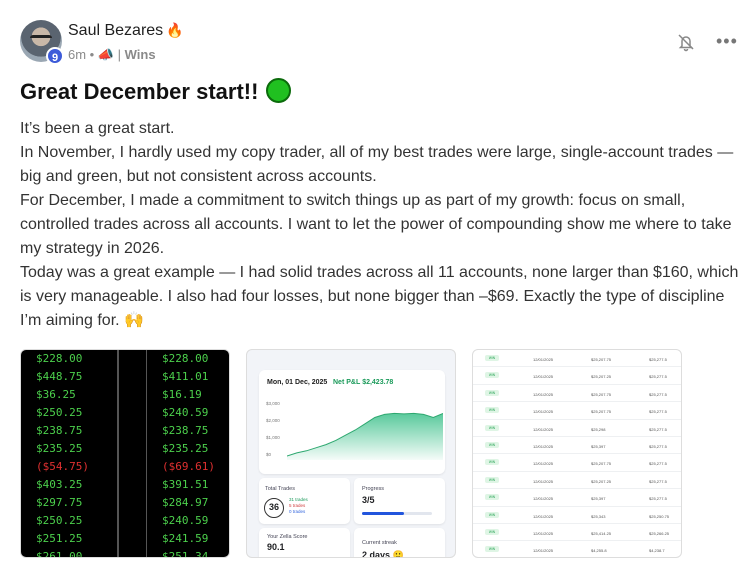 The image size is (752, 572). I want to click on trade-value: ($54.75), so click(62, 466).